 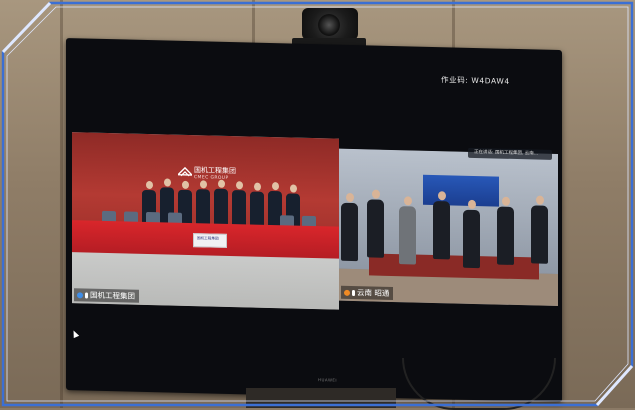 What do you see at coordinates (185, 171) in the screenshot?
I see `company-logo-icon` at bounding box center [185, 171].